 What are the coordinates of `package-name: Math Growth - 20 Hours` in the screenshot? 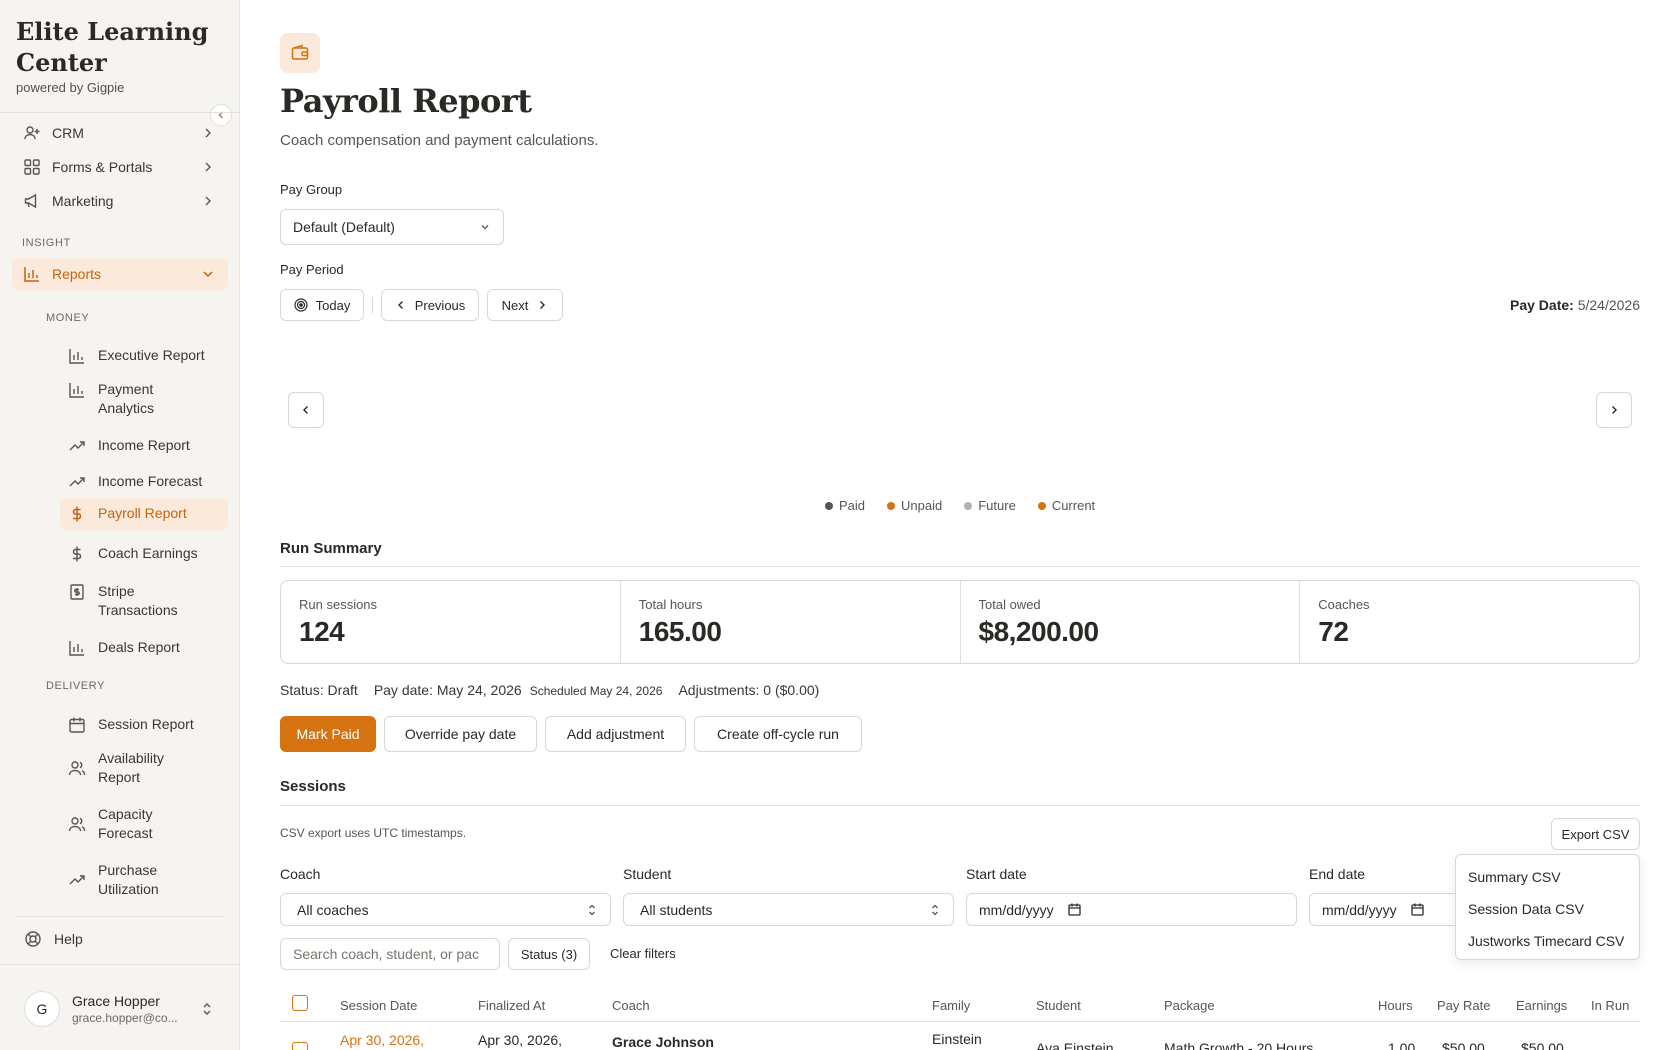 It's located at (1239, 1045).